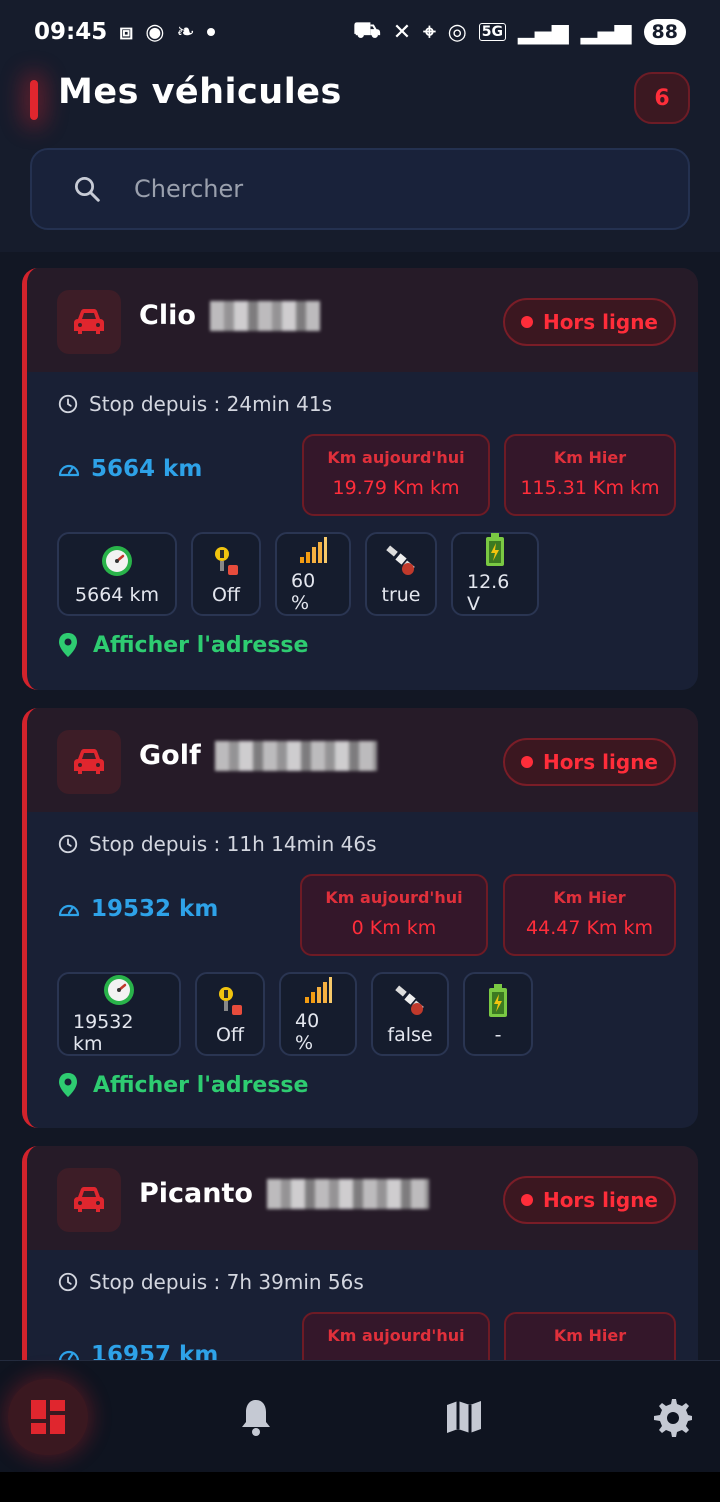 The height and width of the screenshot is (1502, 720). I want to click on km-yesterday-box: Km Hier 115.31 Km km, so click(590, 475).